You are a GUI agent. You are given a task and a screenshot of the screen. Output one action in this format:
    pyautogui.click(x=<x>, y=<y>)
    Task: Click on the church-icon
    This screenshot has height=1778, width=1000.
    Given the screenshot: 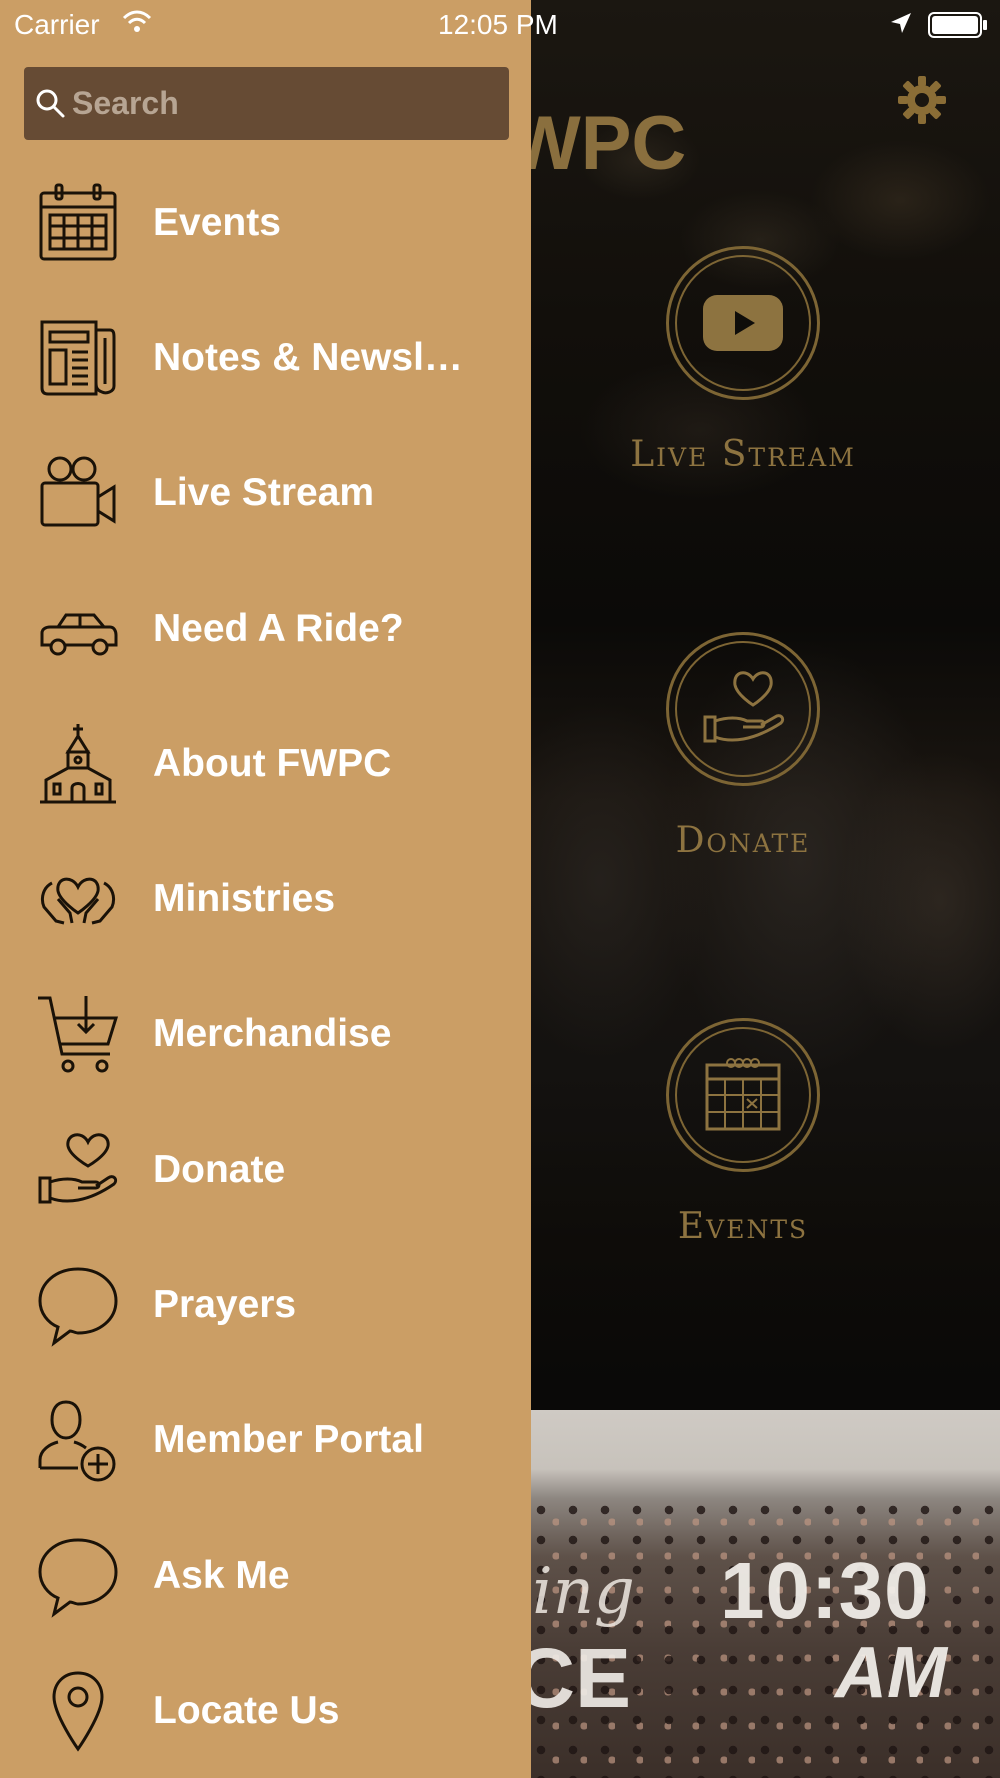 What is the action you would take?
    pyautogui.click(x=78, y=763)
    